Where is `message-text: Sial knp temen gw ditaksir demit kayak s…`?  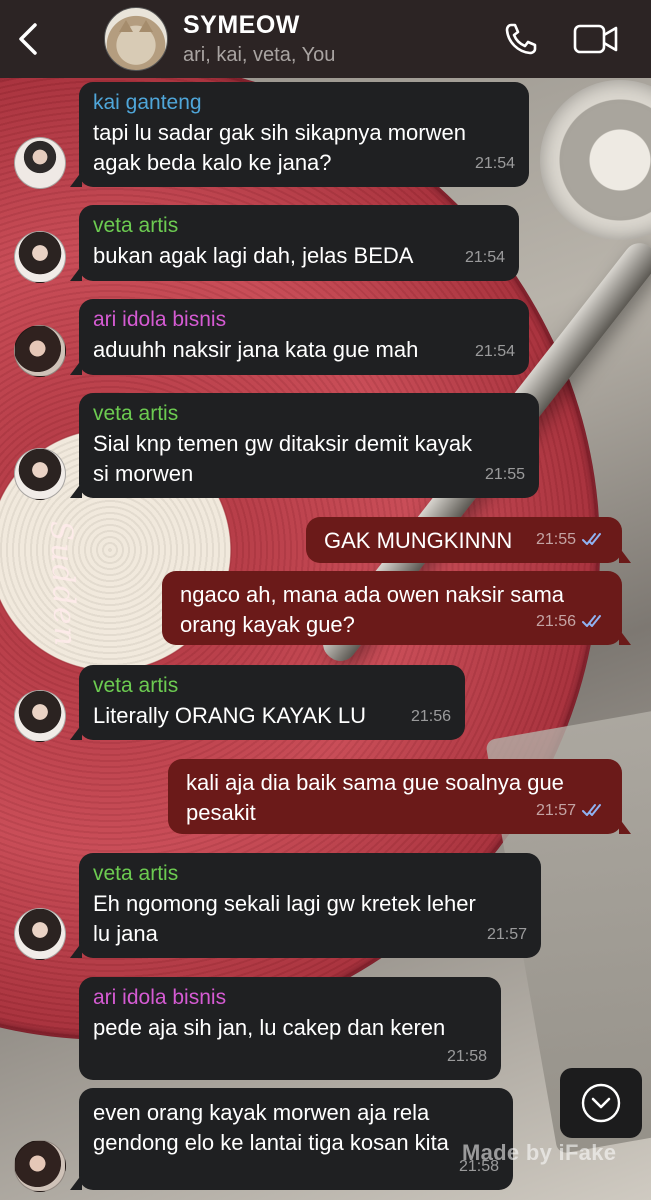
message-text: Sial knp temen gw ditaksir demit kayak s… is located at coordinates (283, 458).